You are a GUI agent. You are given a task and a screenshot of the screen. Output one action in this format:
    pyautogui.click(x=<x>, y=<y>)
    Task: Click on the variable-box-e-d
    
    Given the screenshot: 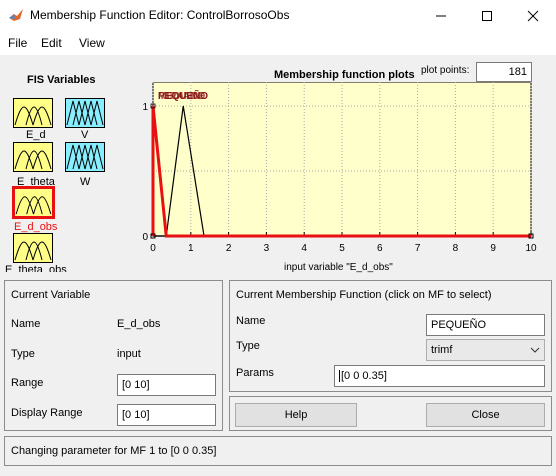 What is the action you would take?
    pyautogui.click(x=33, y=113)
    